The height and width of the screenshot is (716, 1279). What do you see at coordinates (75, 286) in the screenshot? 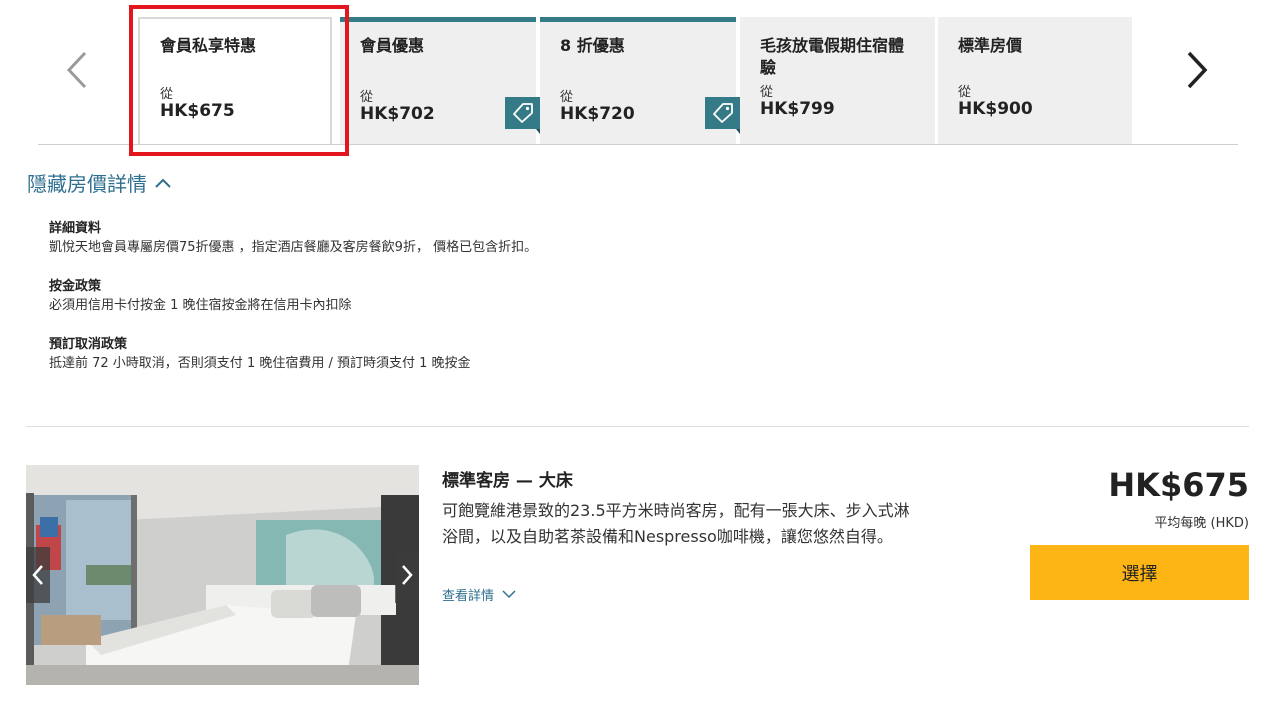
I see `detail-title: 按金政策` at bounding box center [75, 286].